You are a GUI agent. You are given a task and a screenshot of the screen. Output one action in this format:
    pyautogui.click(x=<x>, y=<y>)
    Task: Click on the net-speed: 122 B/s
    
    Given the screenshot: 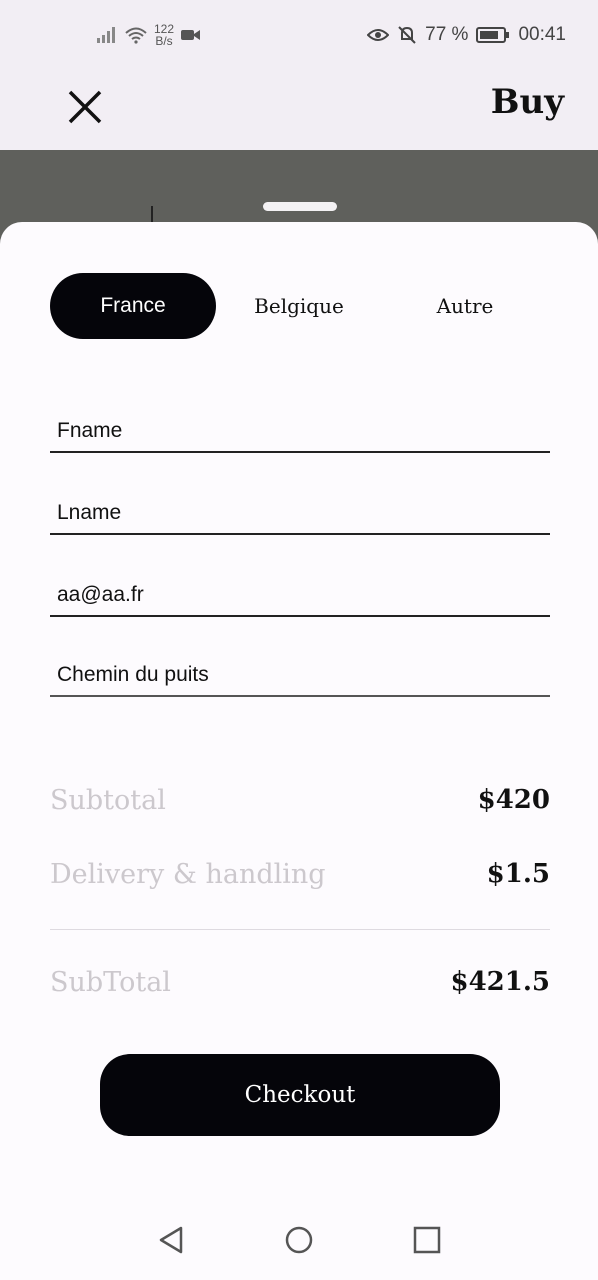 What is the action you would take?
    pyautogui.click(x=164, y=35)
    